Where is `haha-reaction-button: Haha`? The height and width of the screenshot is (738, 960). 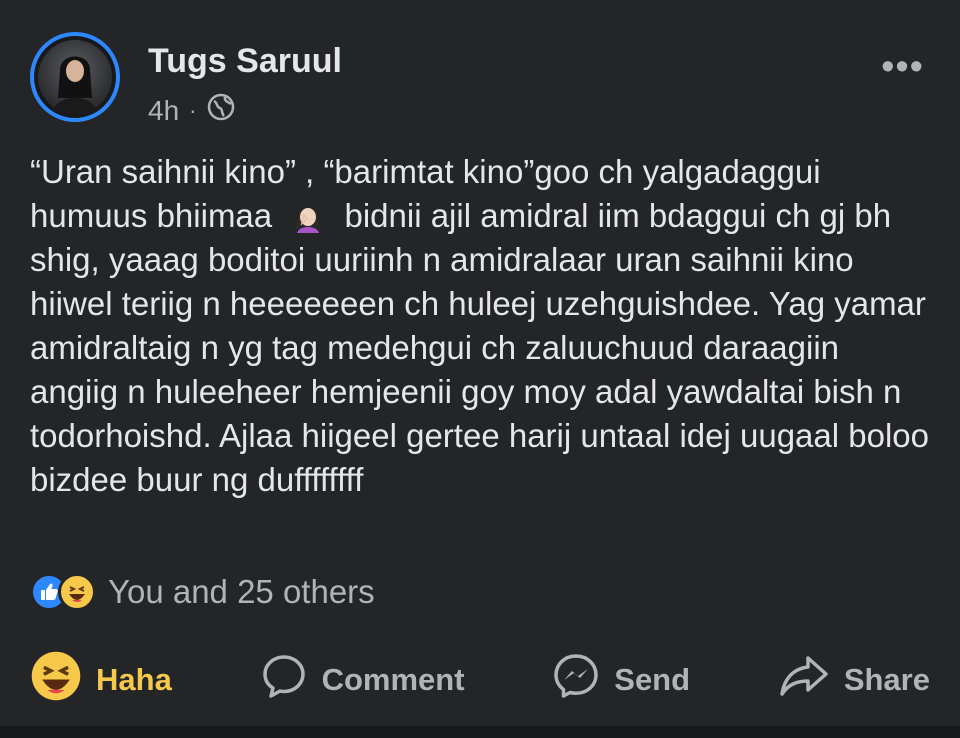
haha-reaction-button: Haha is located at coordinates (101, 680).